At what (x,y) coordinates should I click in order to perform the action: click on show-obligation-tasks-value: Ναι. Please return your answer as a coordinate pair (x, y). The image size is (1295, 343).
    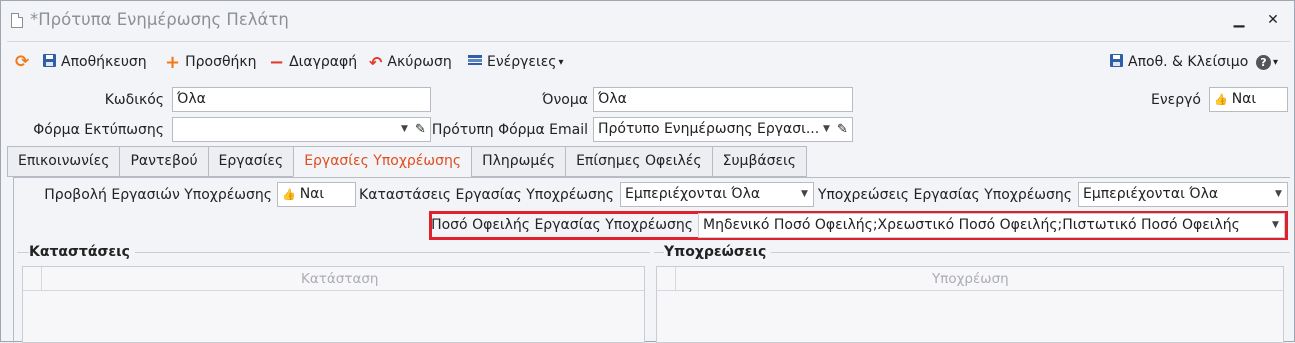
    Looking at the image, I should click on (312, 194).